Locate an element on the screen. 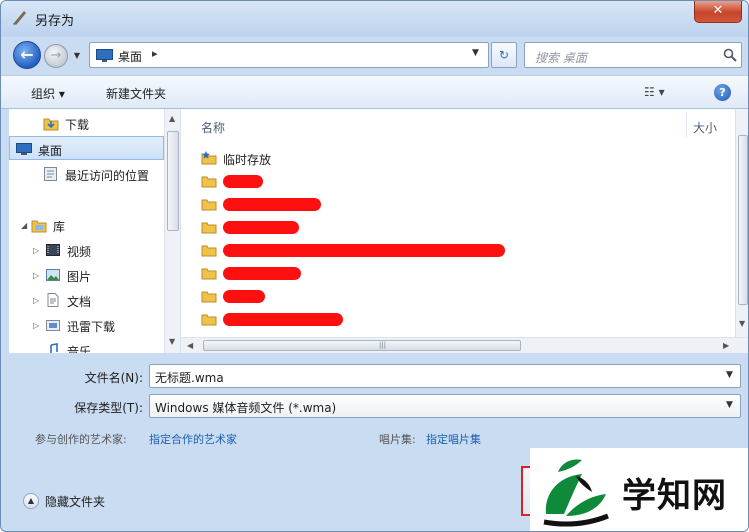  watermark: 学知网 is located at coordinates (639, 489).